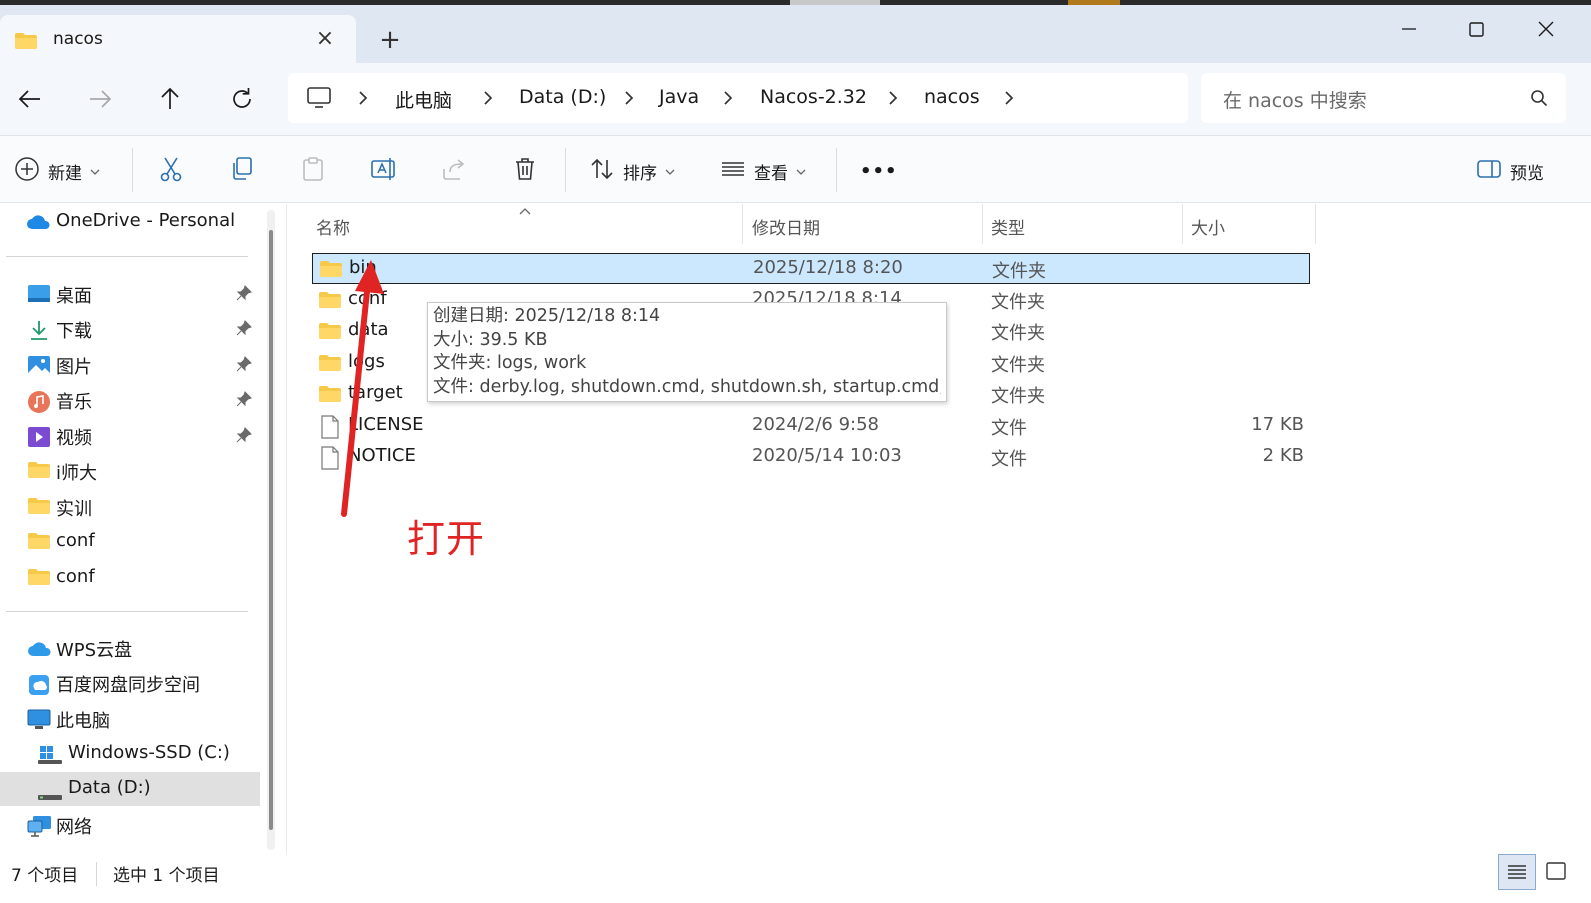  Describe the element at coordinates (130, 471) in the screenshot. I see `sidebar-item-folder: i师大` at that location.